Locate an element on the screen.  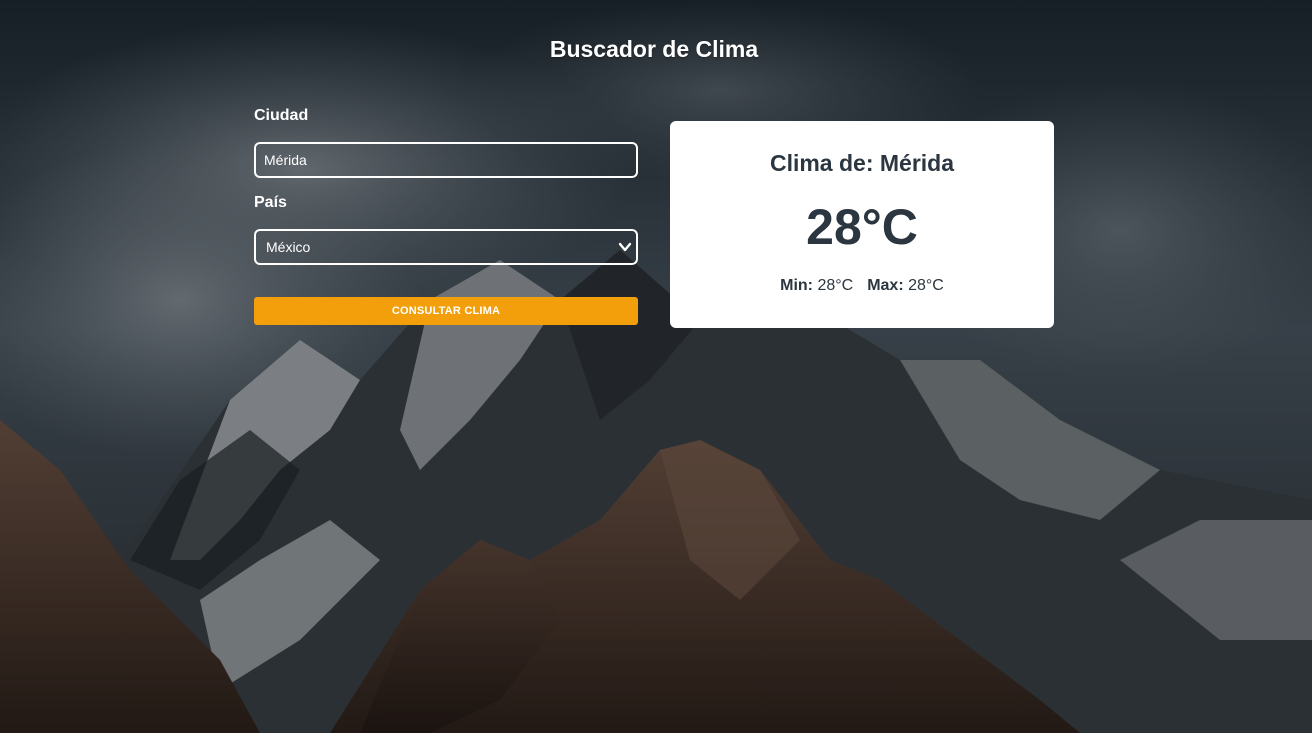
city-input is located at coordinates (446, 160).